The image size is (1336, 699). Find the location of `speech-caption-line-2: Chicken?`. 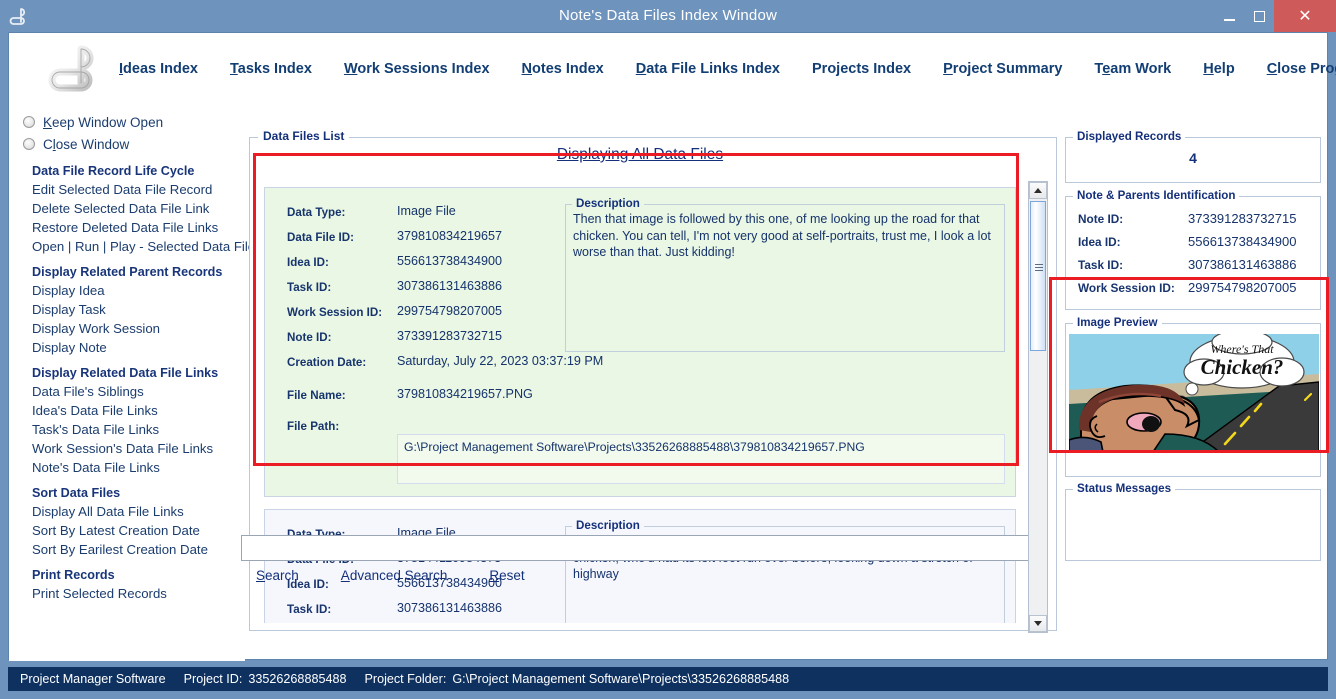

speech-caption-line-2: Chicken? is located at coordinates (1242, 367).